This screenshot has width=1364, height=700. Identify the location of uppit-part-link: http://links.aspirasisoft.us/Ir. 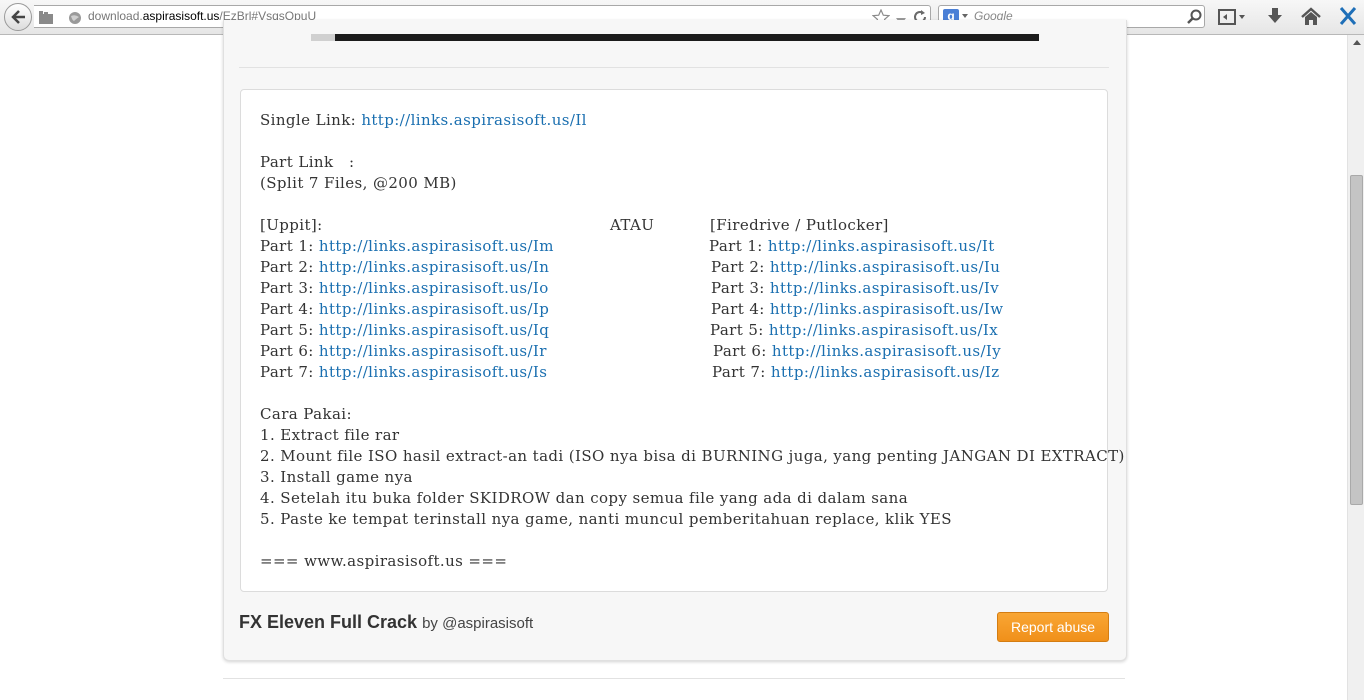
(433, 351).